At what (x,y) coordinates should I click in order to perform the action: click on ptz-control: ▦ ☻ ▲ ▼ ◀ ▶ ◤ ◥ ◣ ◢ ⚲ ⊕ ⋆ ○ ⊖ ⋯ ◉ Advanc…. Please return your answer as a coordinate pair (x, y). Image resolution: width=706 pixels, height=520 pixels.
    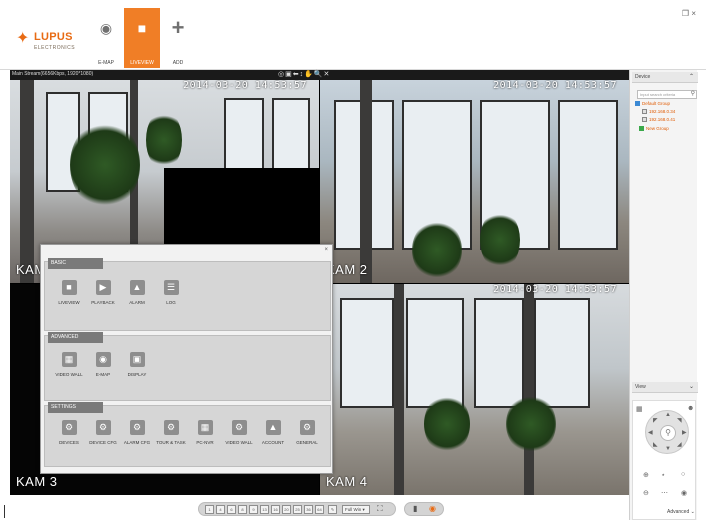
    Looking at the image, I should click on (664, 460).